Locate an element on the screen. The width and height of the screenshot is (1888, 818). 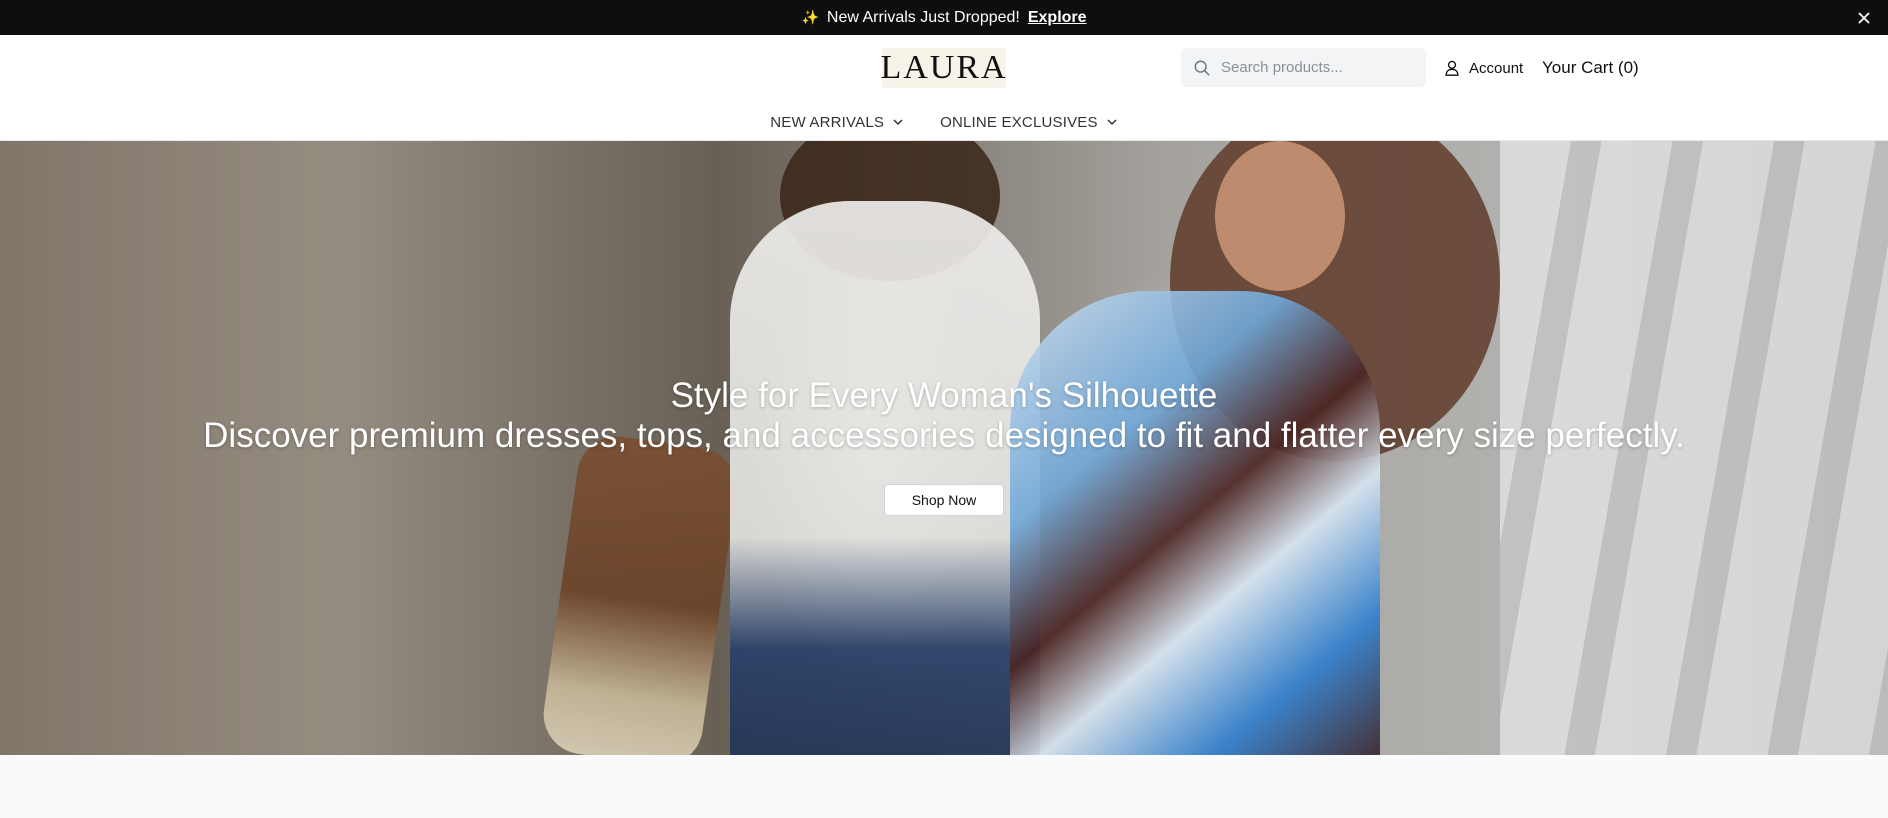
nav-item-new-arrivals: NEW ARRIVALS is located at coordinates (837, 122).